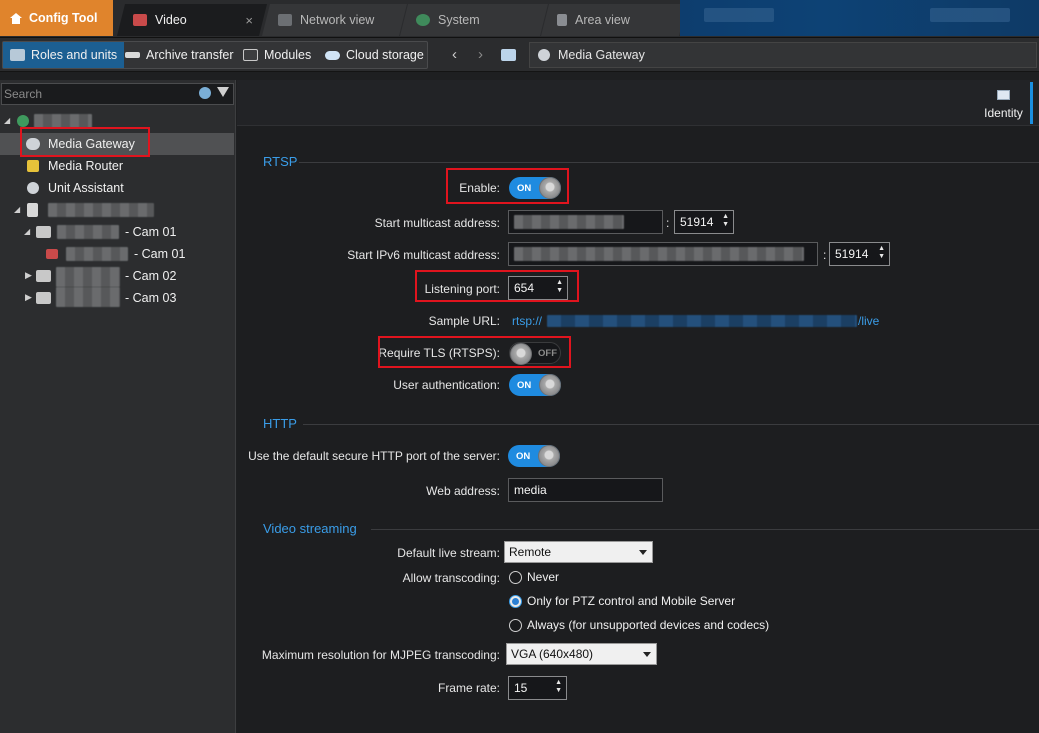  I want to click on system-icon, so click(423, 20).